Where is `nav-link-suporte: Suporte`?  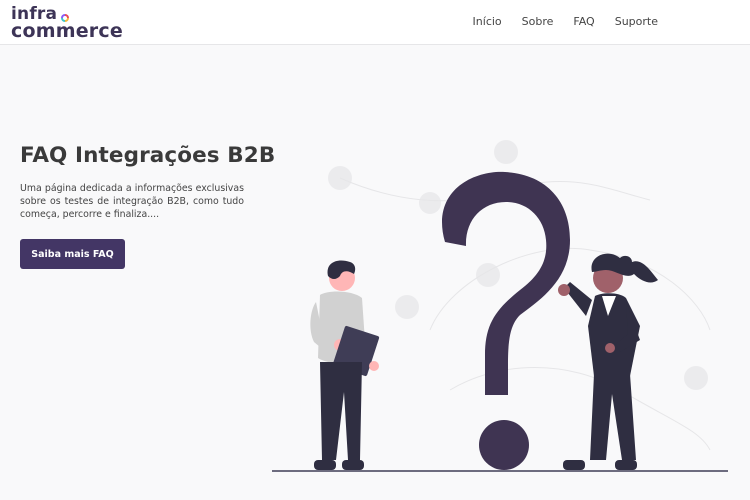
nav-link-suporte: Suporte is located at coordinates (636, 22).